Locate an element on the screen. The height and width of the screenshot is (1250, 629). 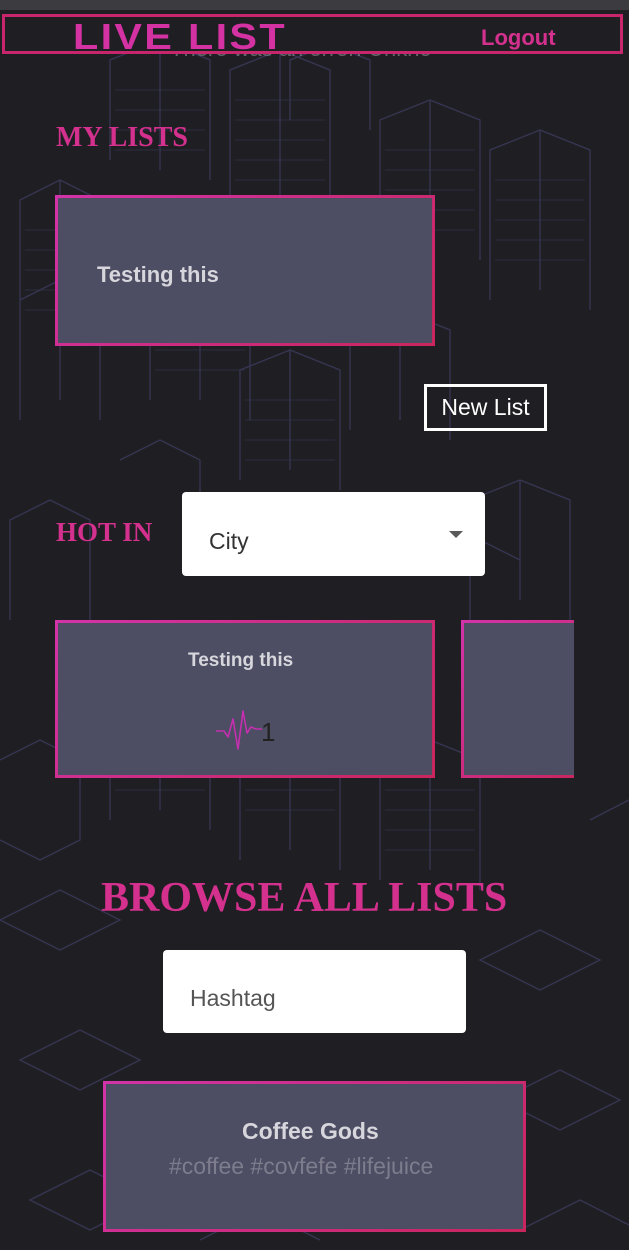
logout-button: Logout is located at coordinates (518, 38).